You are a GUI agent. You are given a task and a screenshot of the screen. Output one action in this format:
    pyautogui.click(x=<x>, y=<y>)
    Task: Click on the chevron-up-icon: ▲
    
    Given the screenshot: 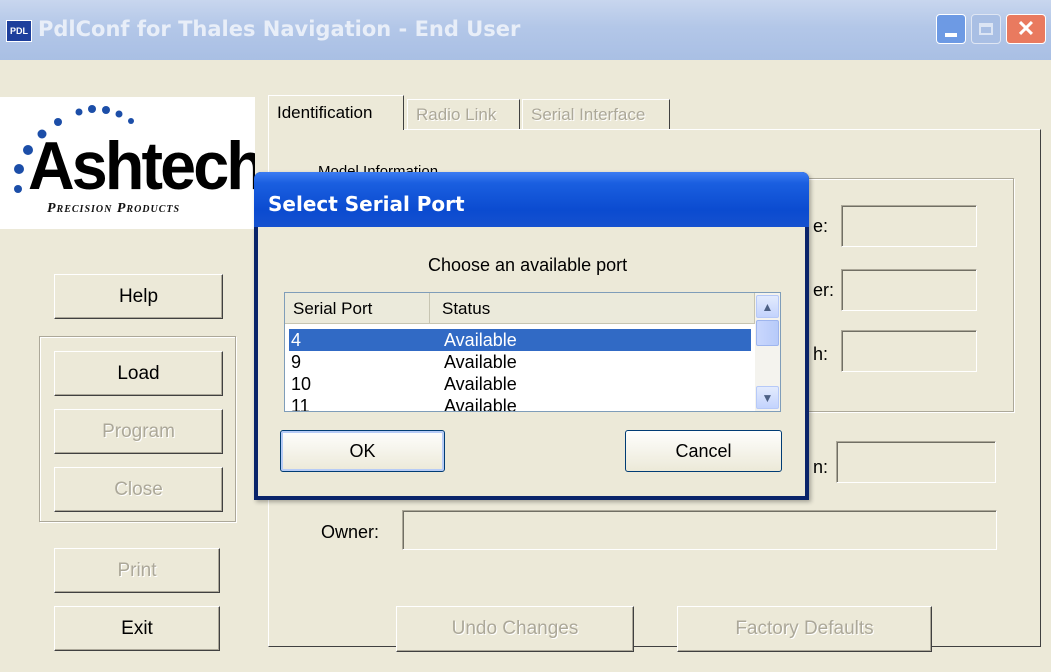 What is the action you would take?
    pyautogui.click(x=767, y=306)
    